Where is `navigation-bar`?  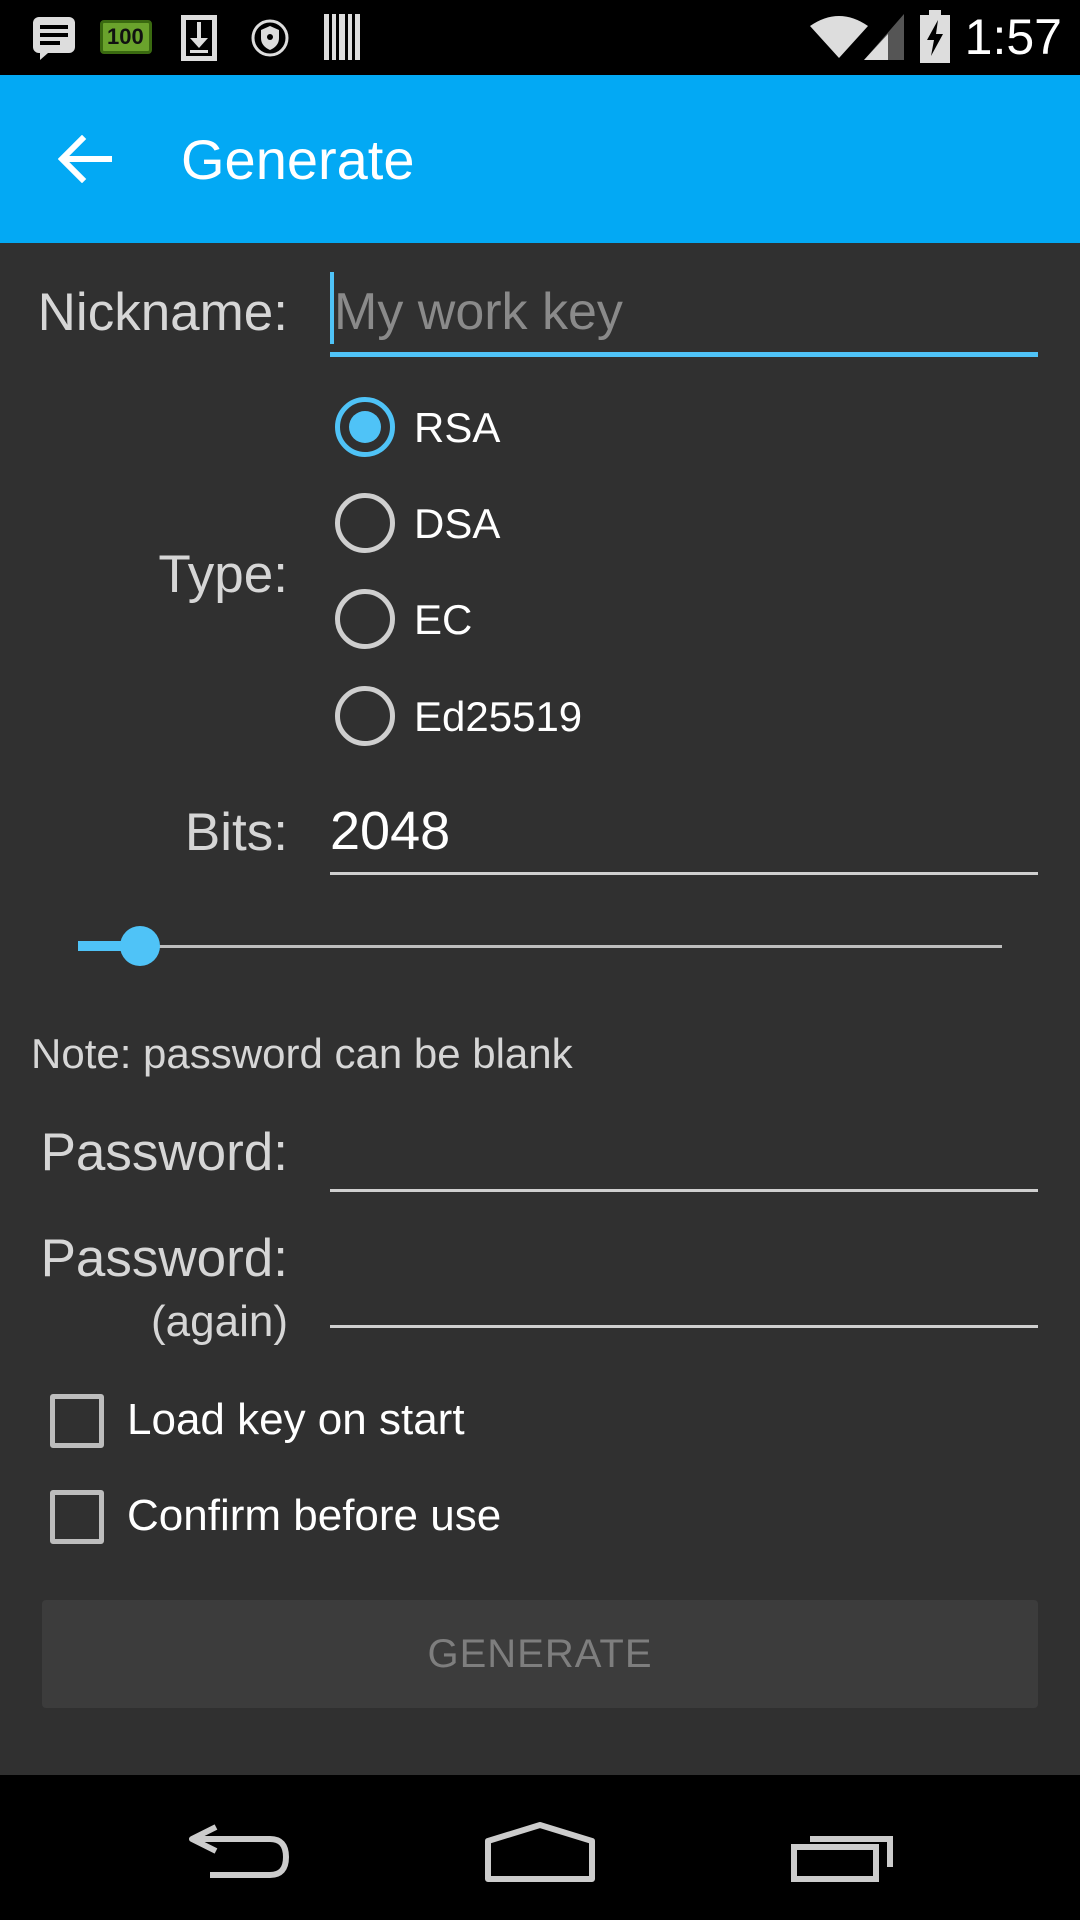
navigation-bar is located at coordinates (540, 1847).